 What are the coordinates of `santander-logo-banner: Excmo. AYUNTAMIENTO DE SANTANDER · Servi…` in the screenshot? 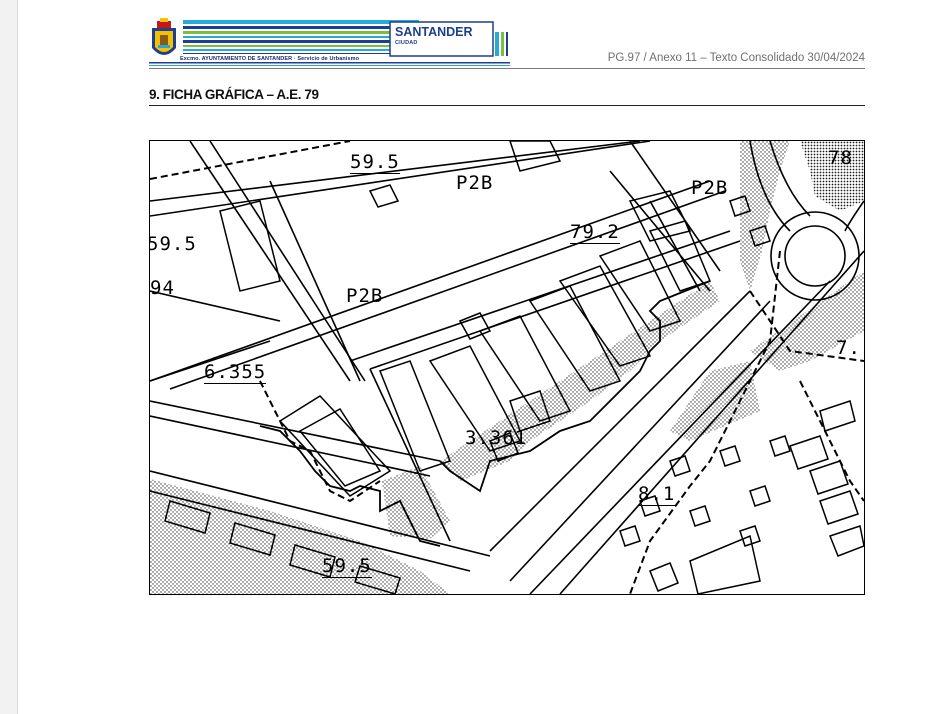 It's located at (329, 42).